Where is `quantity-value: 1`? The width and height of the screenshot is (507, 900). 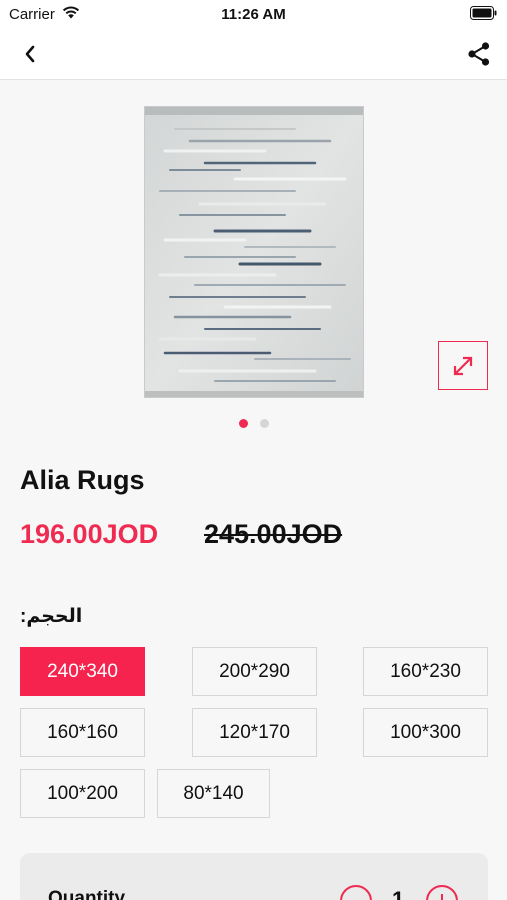
quantity-value: 1 is located at coordinates (398, 893).